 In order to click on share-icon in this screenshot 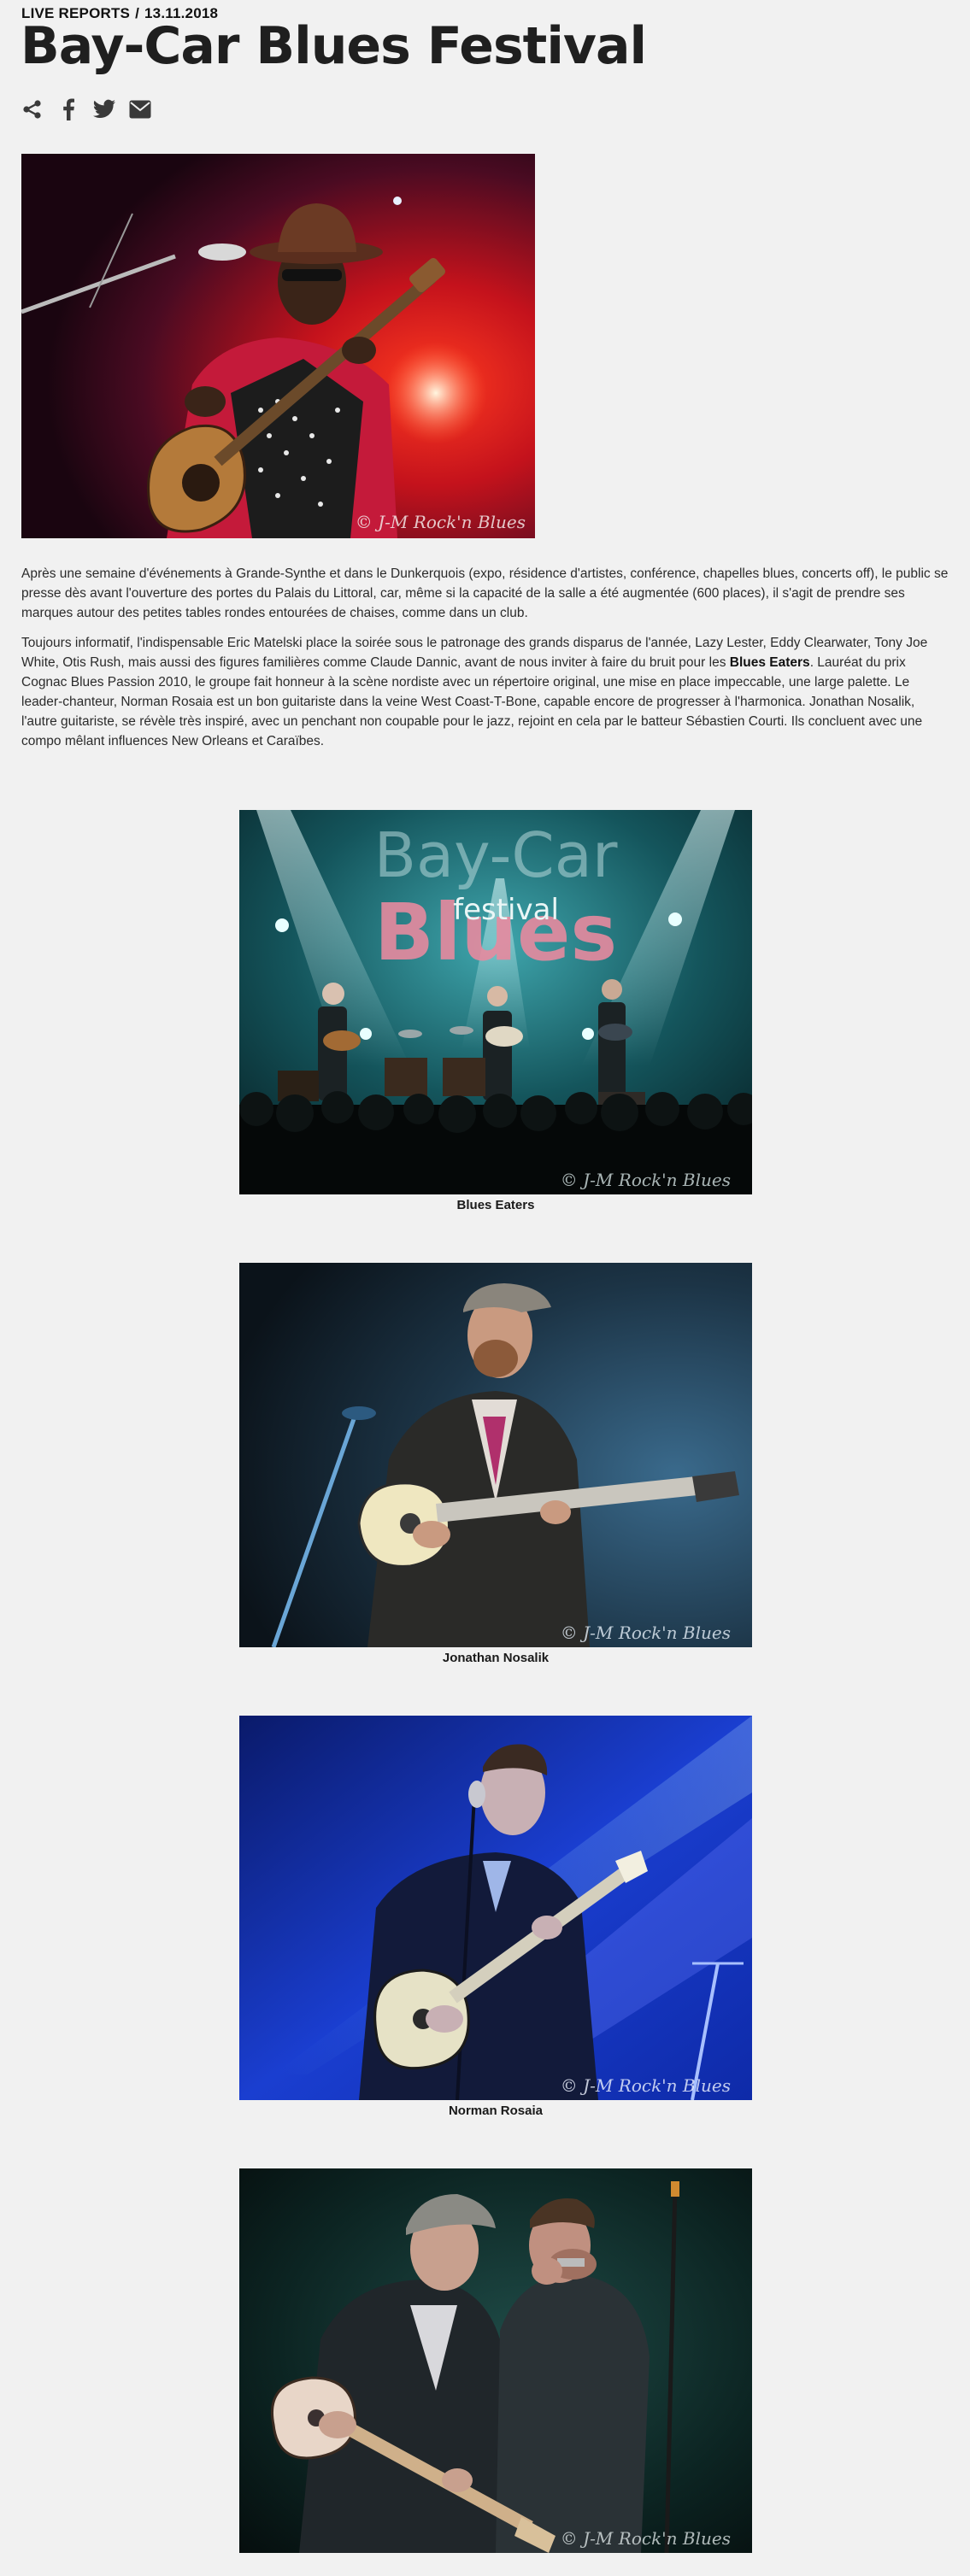, I will do `click(32, 109)`.